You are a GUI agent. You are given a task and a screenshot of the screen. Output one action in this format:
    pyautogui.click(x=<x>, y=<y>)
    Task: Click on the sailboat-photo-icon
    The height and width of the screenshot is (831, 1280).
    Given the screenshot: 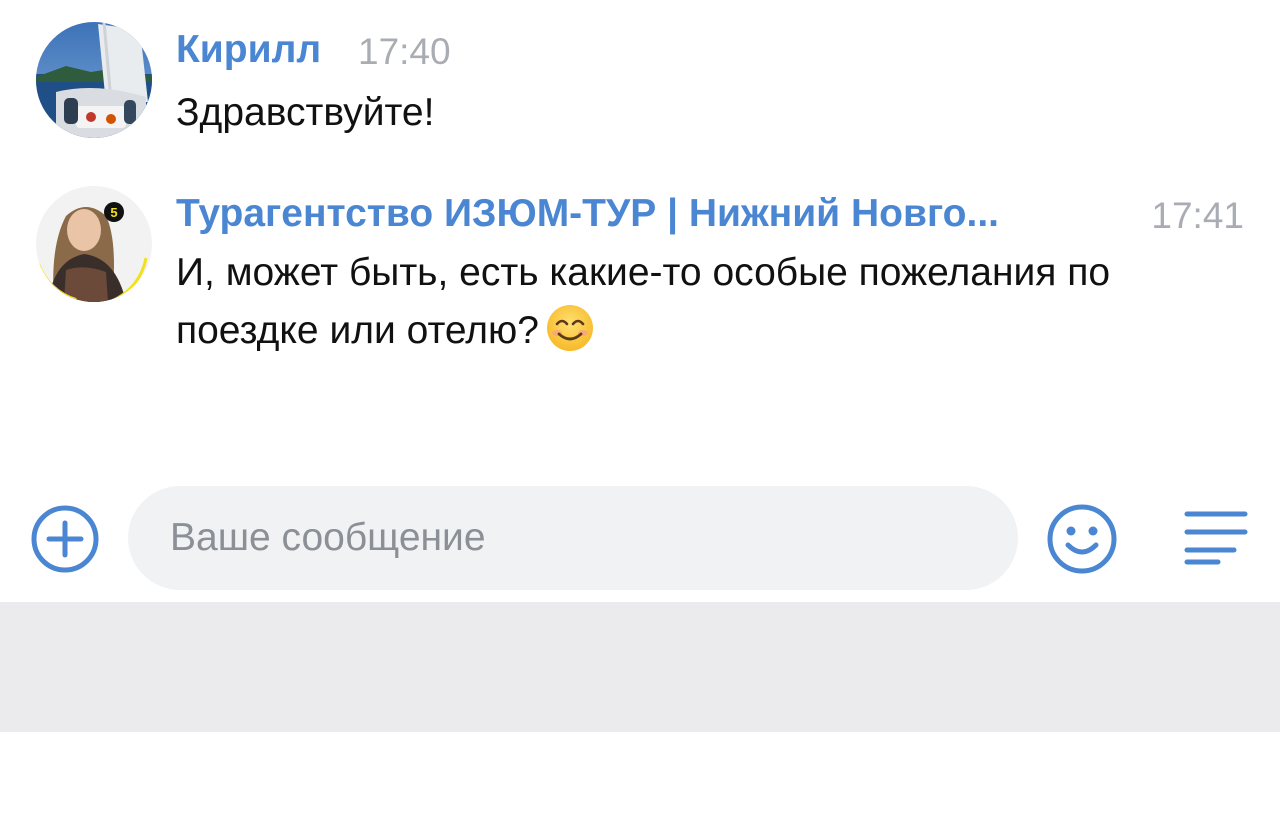 What is the action you would take?
    pyautogui.click(x=94, y=80)
    